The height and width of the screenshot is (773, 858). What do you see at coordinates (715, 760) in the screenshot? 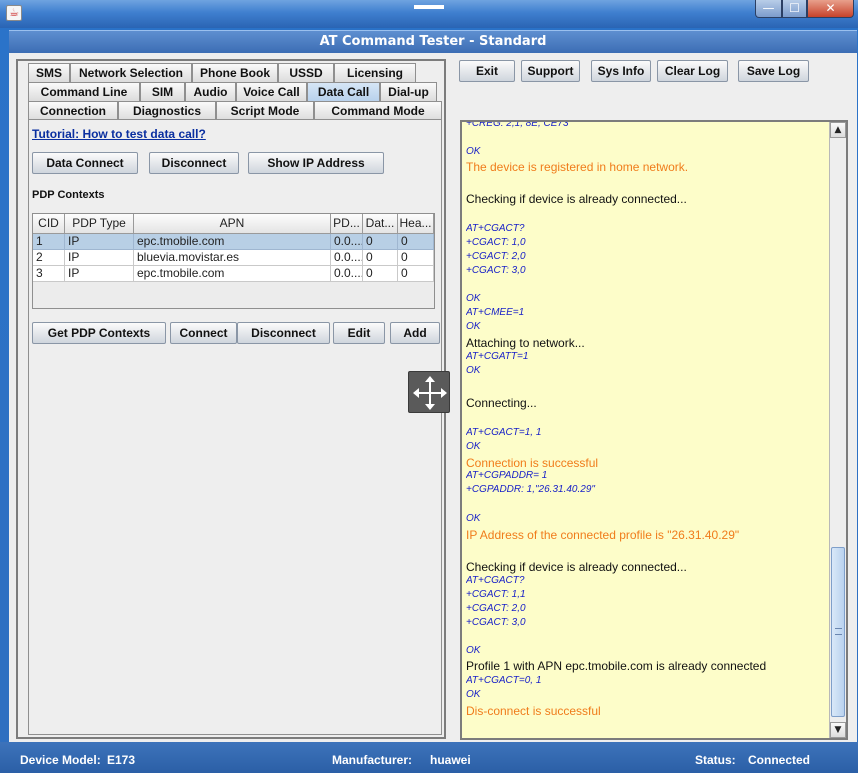
I see `status-label: Status:` at bounding box center [715, 760].